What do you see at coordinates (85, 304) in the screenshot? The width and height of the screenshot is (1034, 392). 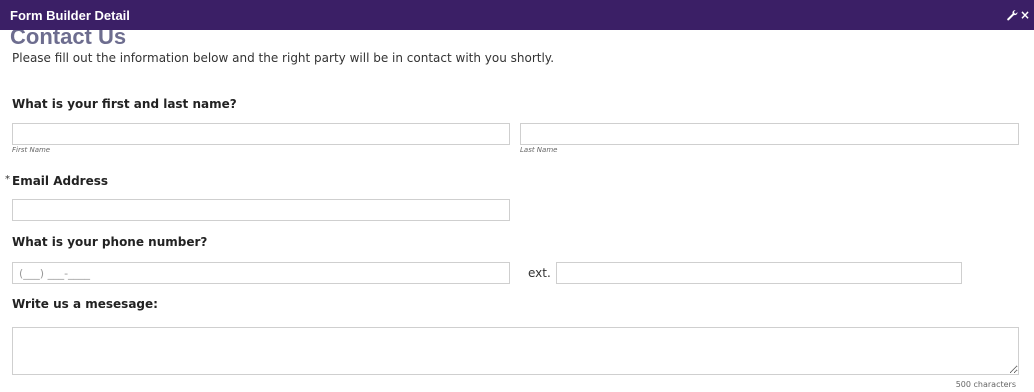 I see `message-question-label: Write us a mesesage:` at bounding box center [85, 304].